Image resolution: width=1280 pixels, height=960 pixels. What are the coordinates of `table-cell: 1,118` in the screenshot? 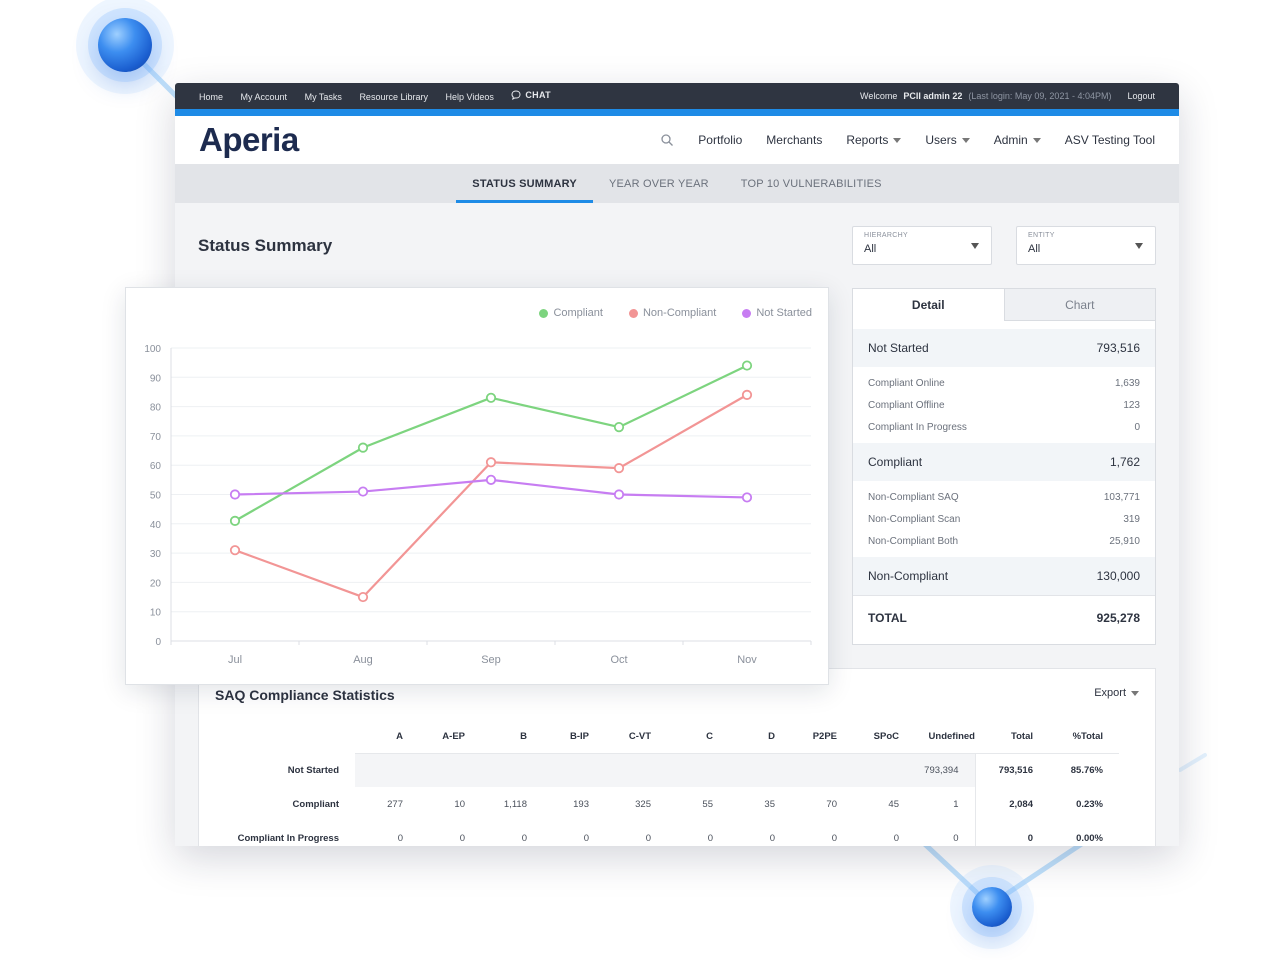 It's located at (515, 804).